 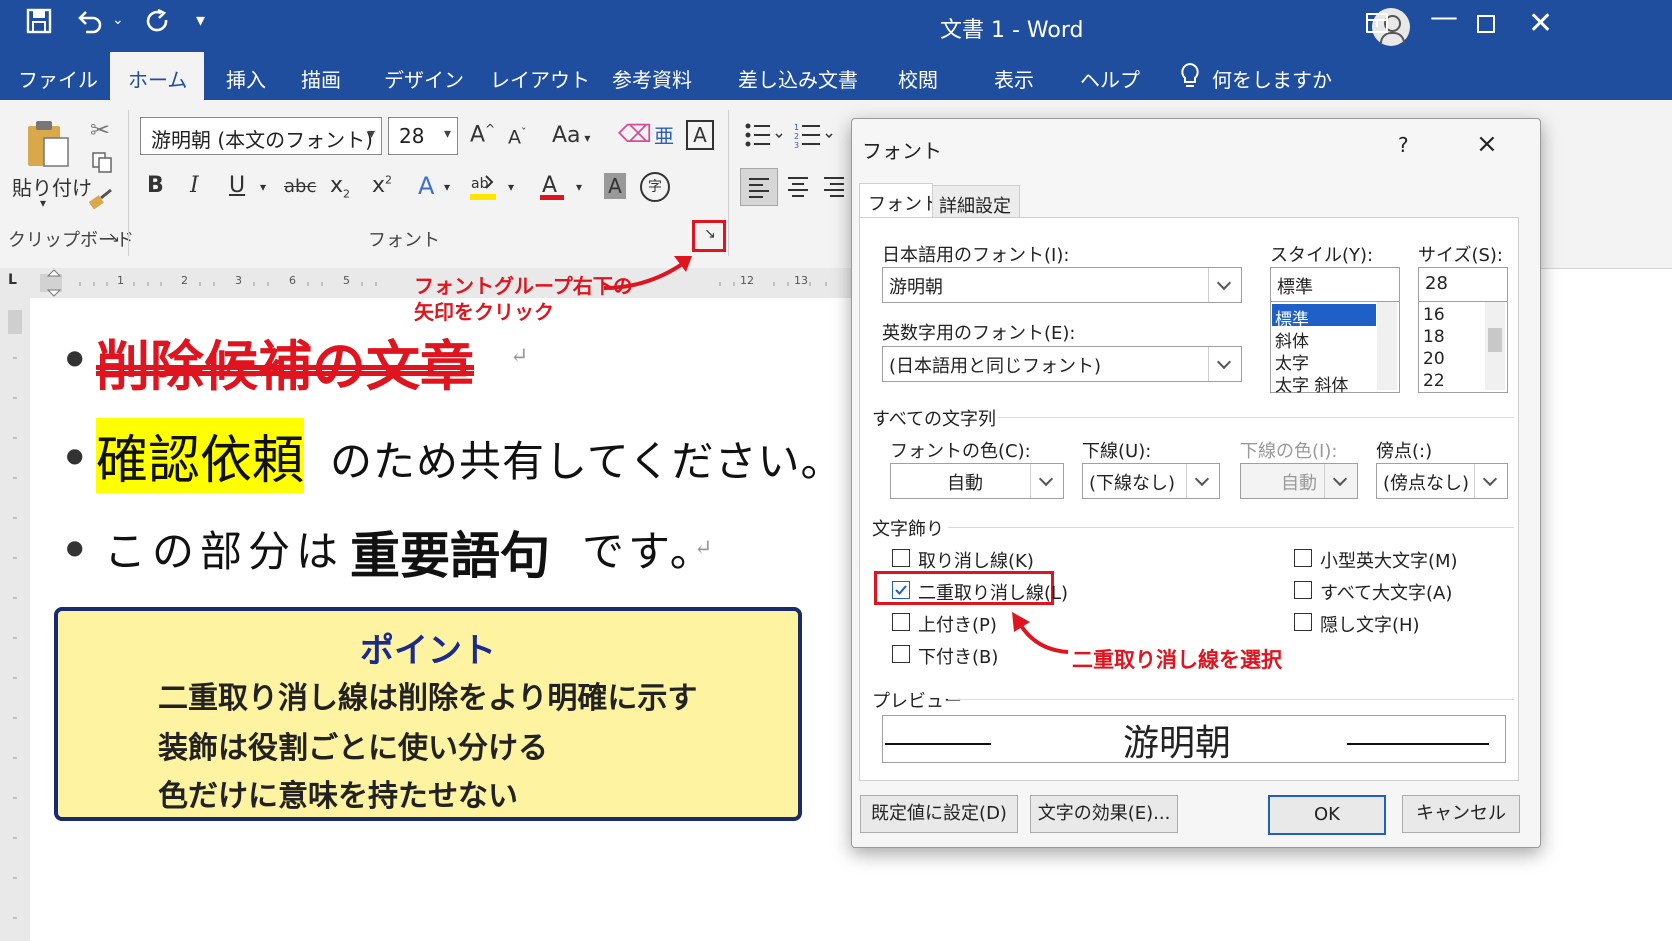 I want to click on size-scrollbar, so click(x=1495, y=346).